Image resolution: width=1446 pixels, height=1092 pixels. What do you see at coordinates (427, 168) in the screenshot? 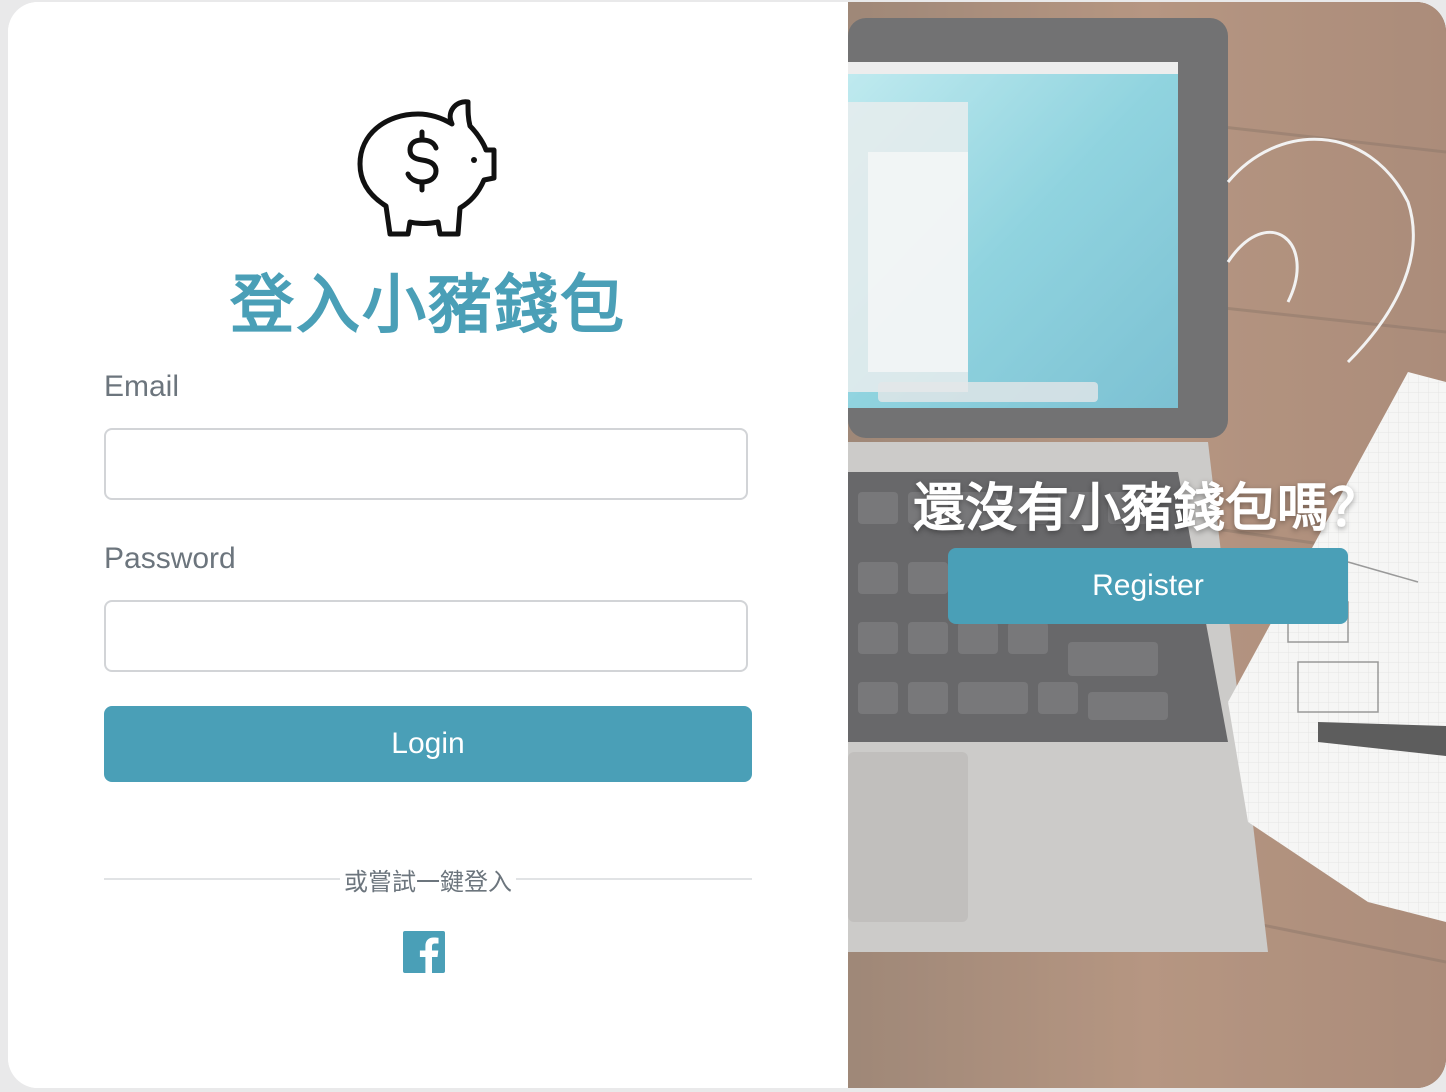
I see `piggy-bank-dollar-icon` at bounding box center [427, 168].